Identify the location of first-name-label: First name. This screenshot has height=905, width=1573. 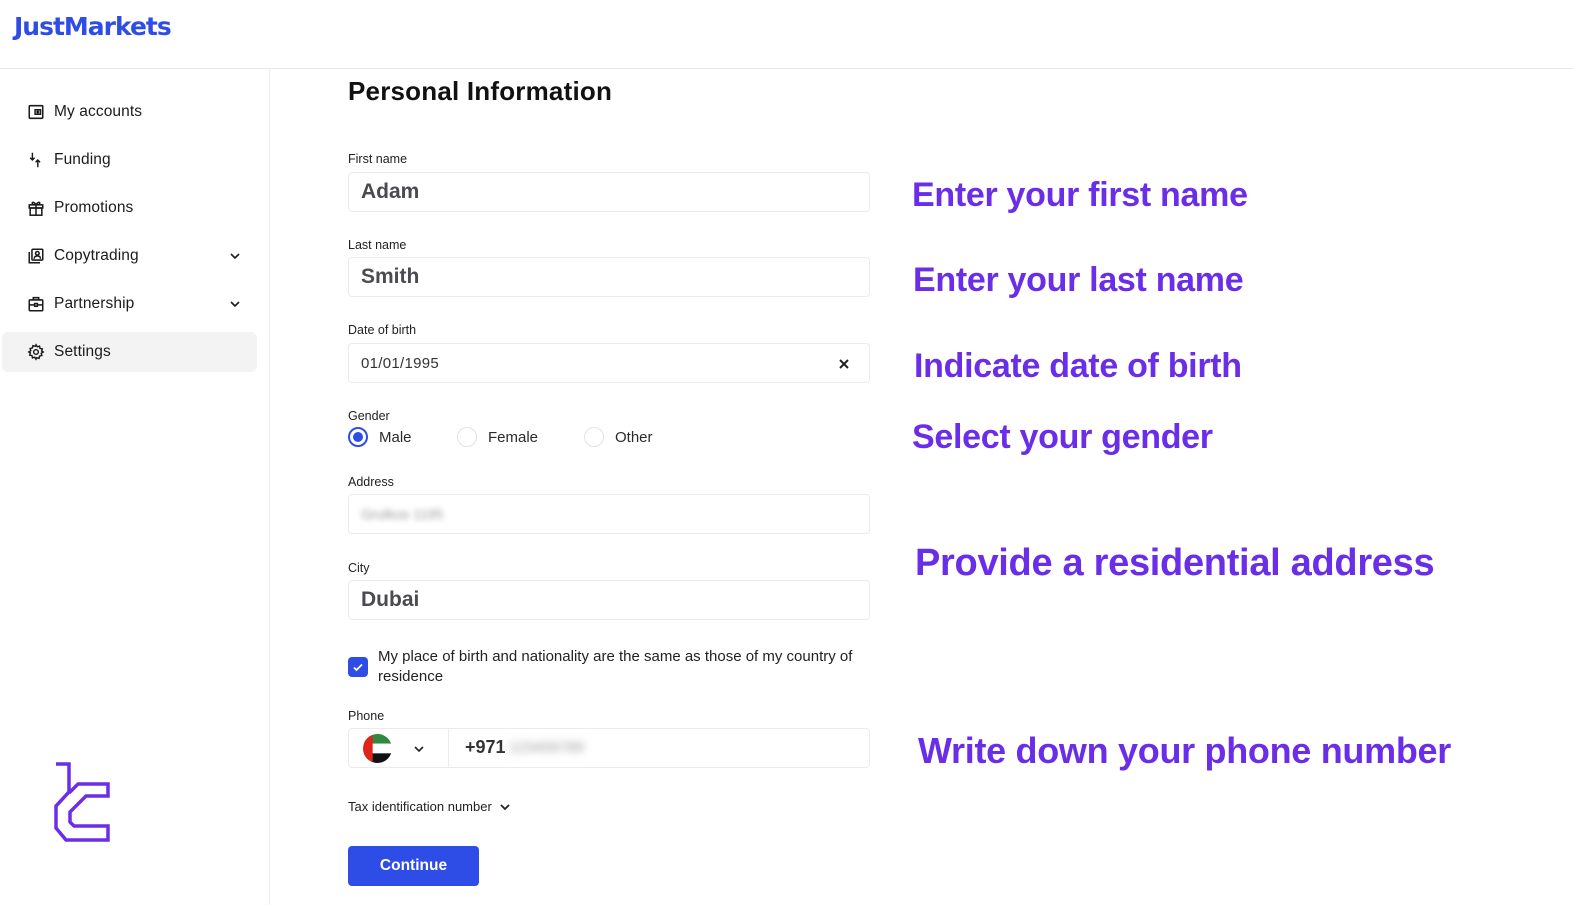
(378, 159).